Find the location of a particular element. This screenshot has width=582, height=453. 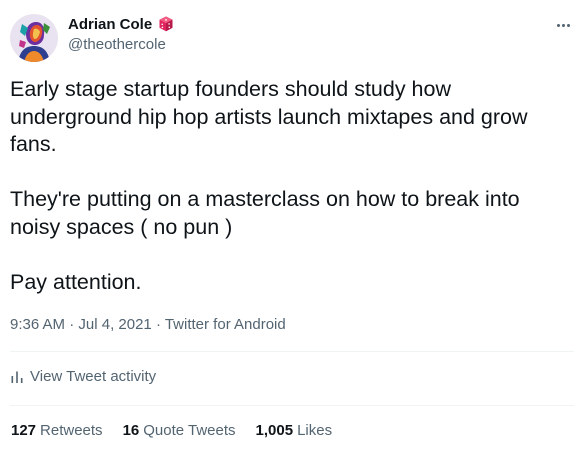

retweets-stat: 127 Retweets is located at coordinates (57, 430).